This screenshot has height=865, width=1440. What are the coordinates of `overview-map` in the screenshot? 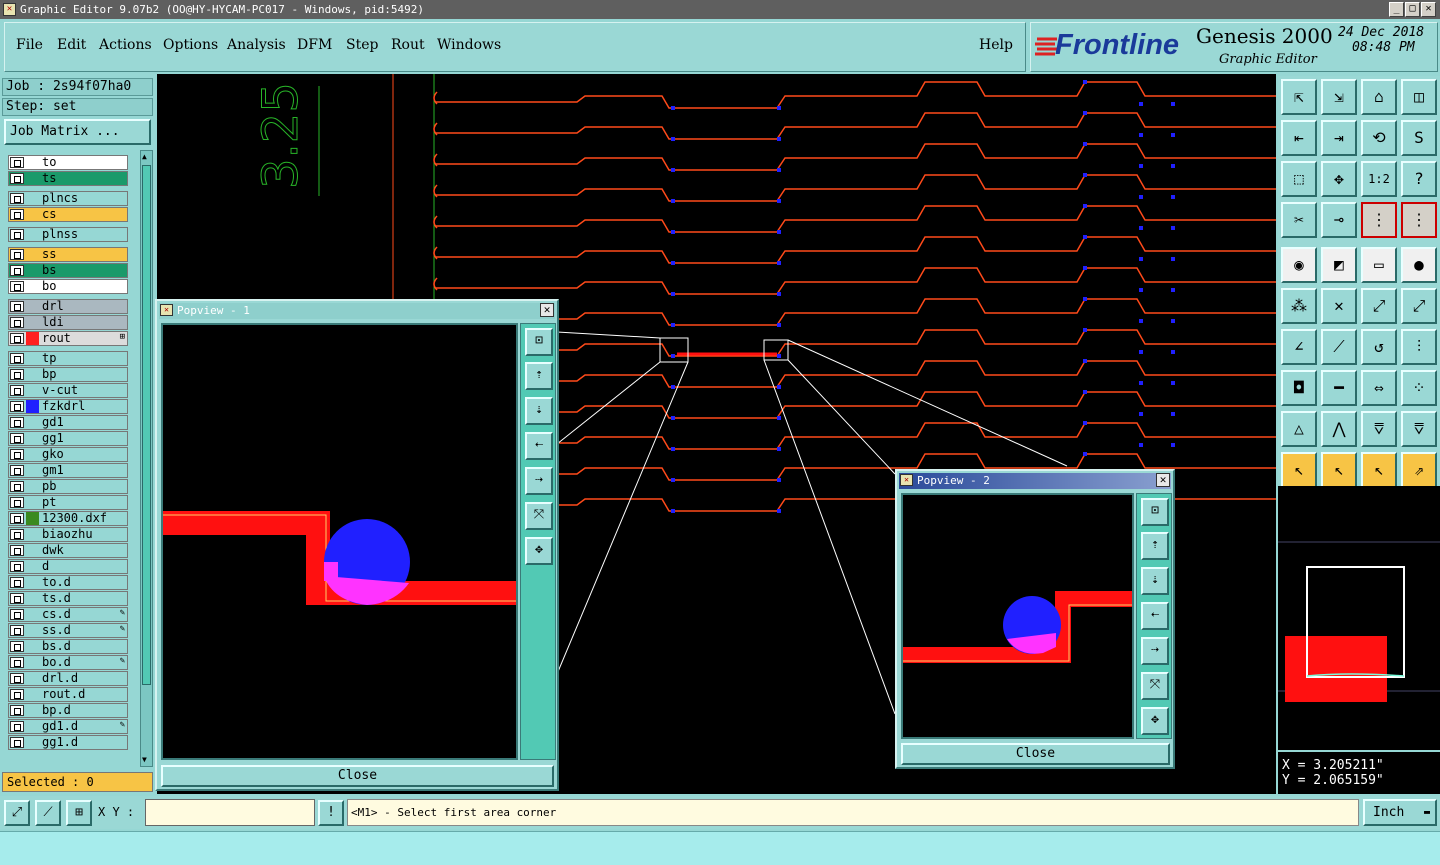 It's located at (1359, 618).